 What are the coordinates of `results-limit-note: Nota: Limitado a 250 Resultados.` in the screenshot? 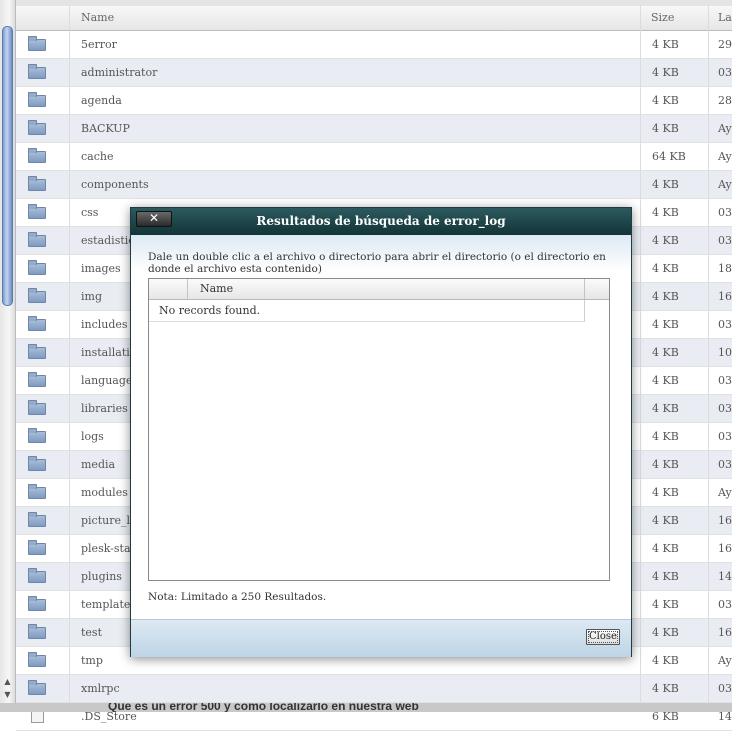 It's located at (237, 597).